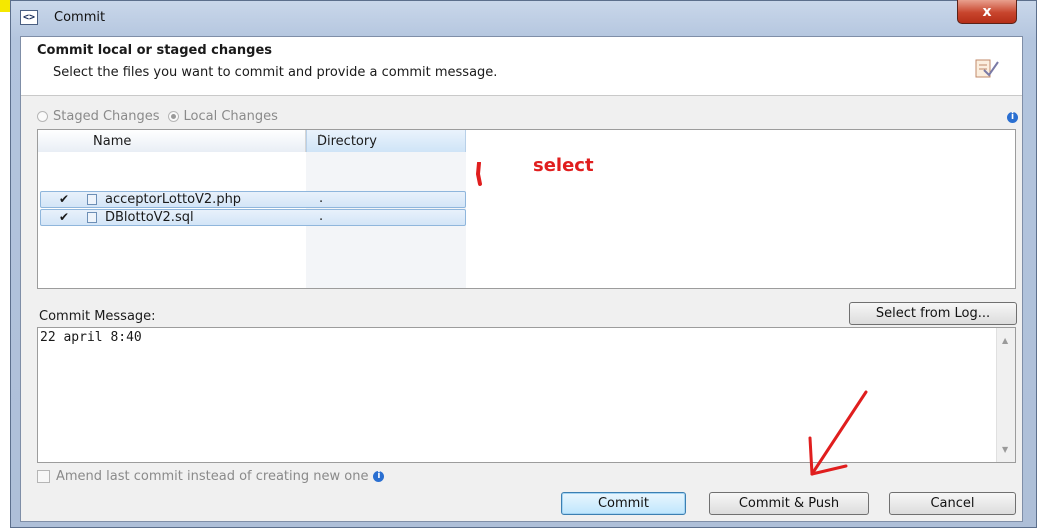 The width and height of the screenshot is (1037, 528). What do you see at coordinates (1005, 449) in the screenshot?
I see `scroll-down-icon: ▼` at bounding box center [1005, 449].